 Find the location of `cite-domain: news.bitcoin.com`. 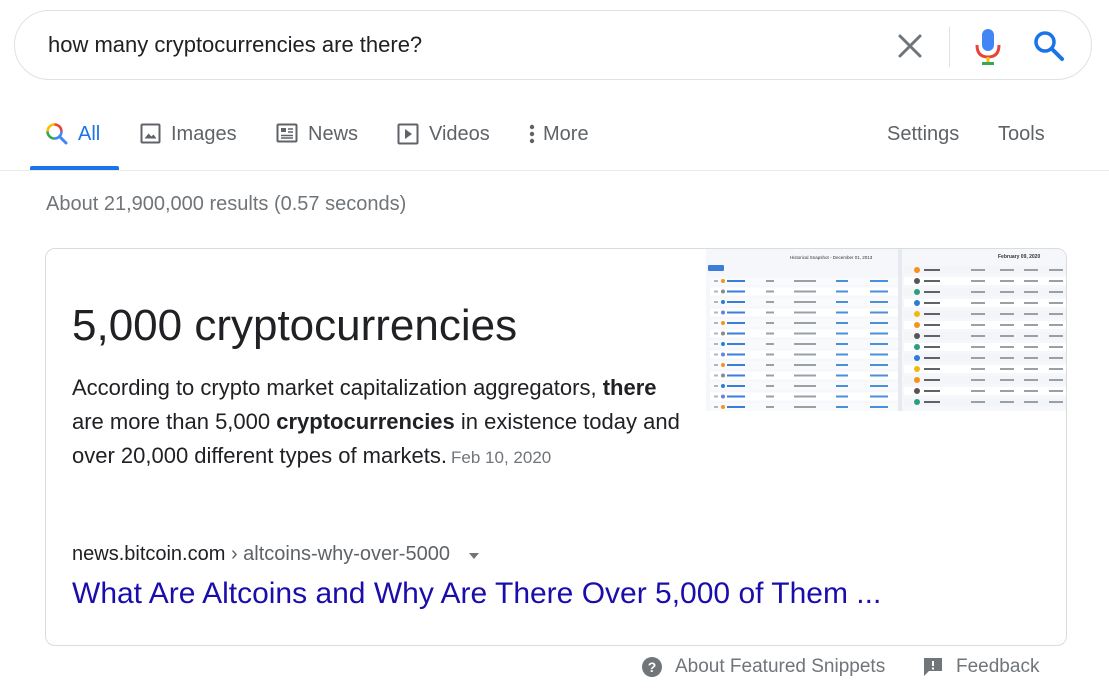

cite-domain: news.bitcoin.com is located at coordinates (149, 554).